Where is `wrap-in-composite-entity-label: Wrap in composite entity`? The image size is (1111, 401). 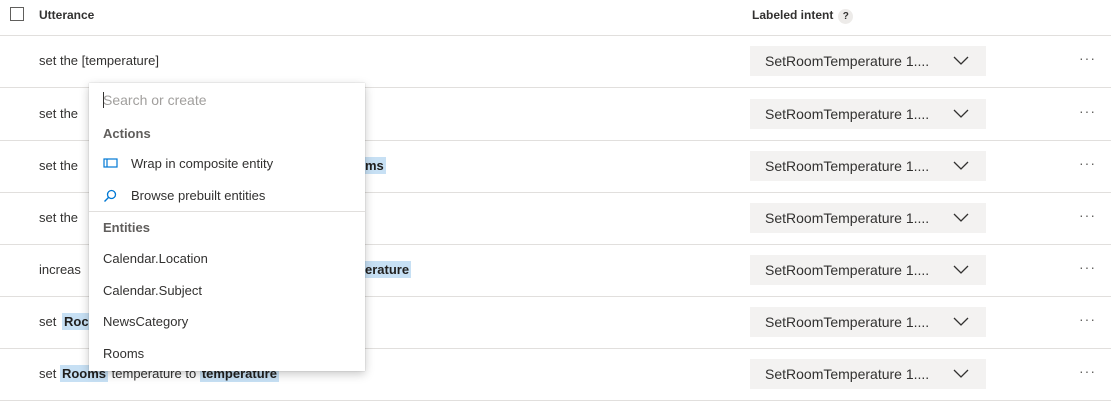
wrap-in-composite-entity-label: Wrap in composite entity is located at coordinates (202, 163).